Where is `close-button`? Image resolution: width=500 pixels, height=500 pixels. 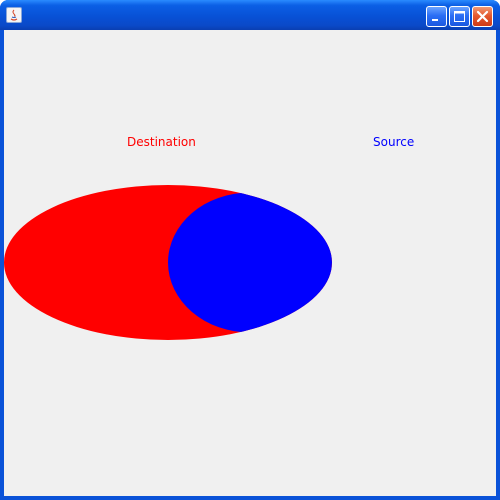 close-button is located at coordinates (482, 16).